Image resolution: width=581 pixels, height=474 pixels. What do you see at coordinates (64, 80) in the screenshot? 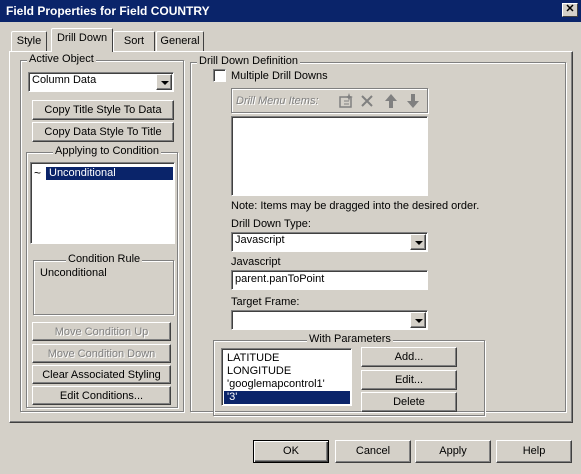
I see `active-object-value: Column Data` at bounding box center [64, 80].